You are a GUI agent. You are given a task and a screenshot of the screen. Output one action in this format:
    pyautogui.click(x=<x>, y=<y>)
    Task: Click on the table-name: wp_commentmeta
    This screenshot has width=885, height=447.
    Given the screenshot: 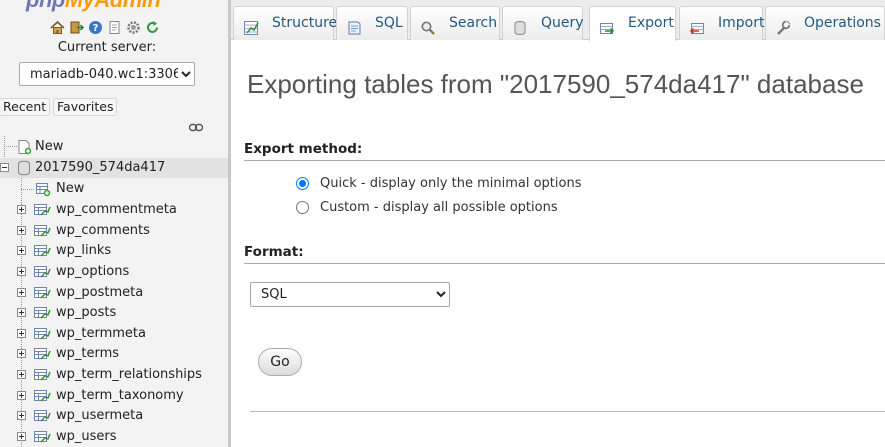 What is the action you would take?
    pyautogui.click(x=116, y=210)
    